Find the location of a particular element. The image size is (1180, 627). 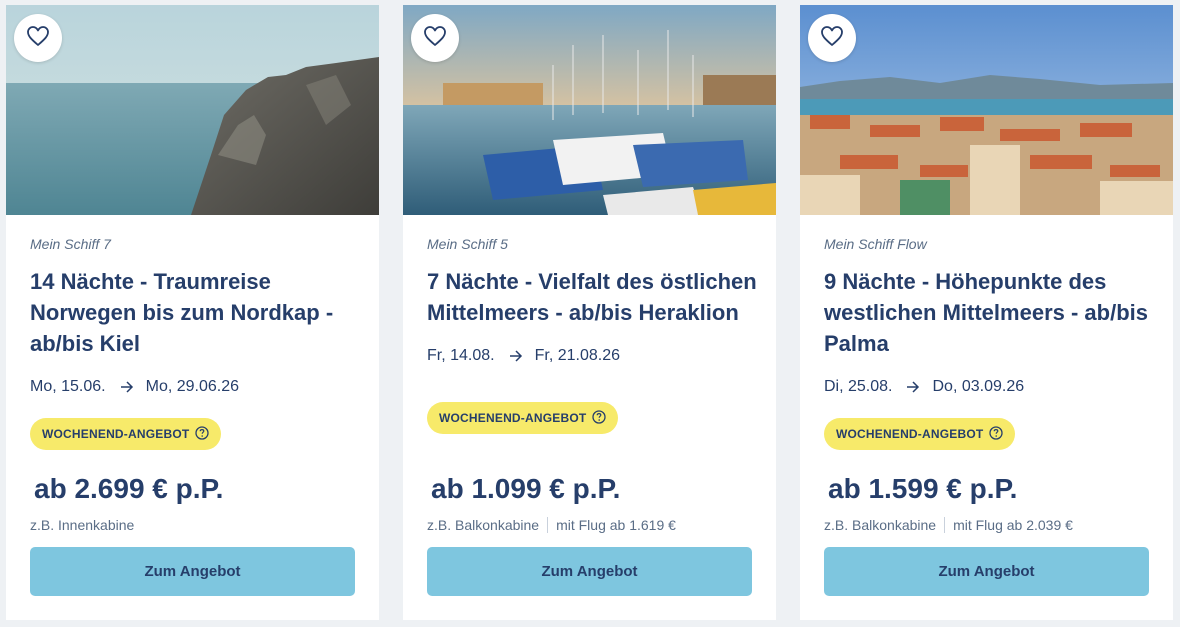

cabin-info: z.B. Balkonkabine mit Flug ab 2.039 € is located at coordinates (948, 525).